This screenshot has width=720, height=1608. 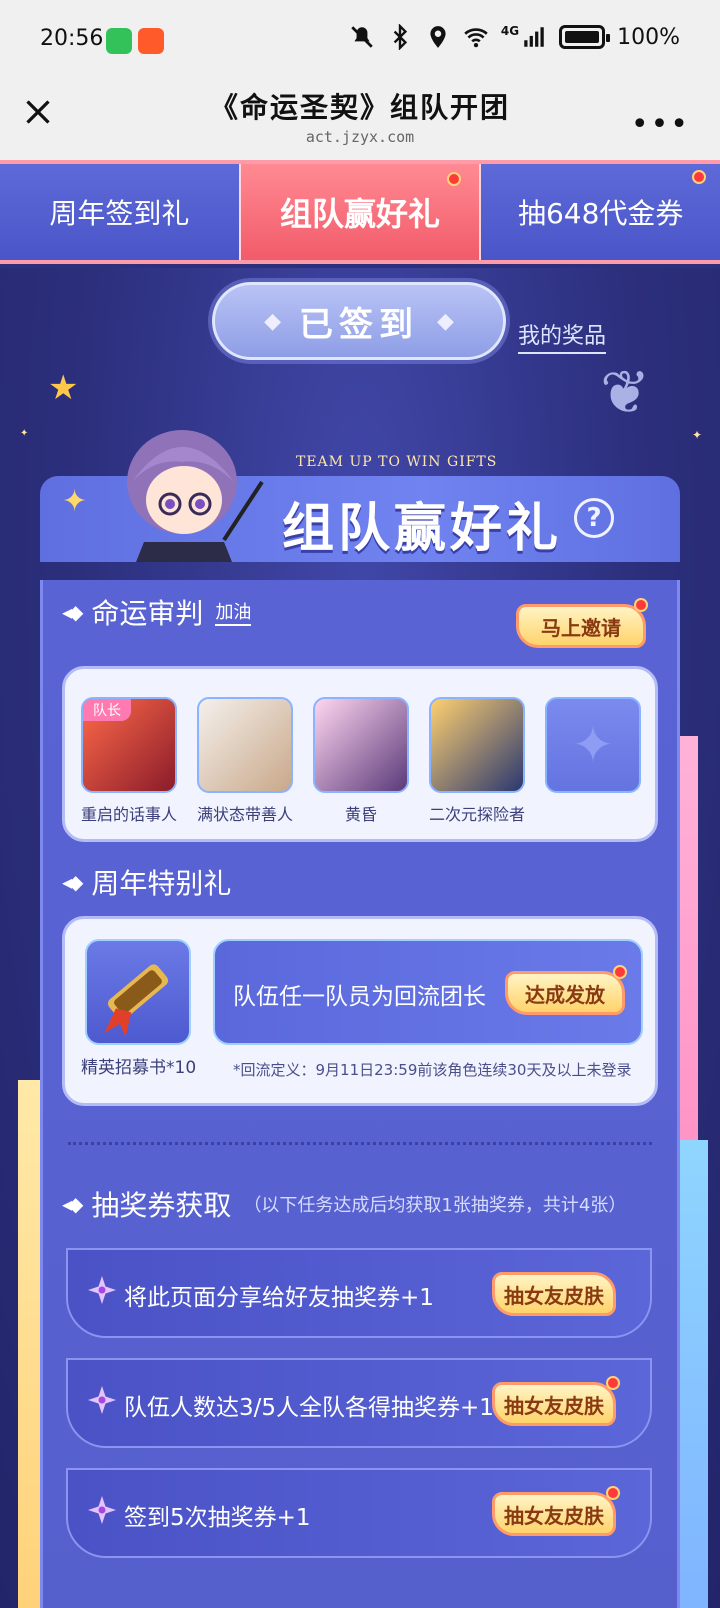 What do you see at coordinates (119, 41) in the screenshot?
I see `wechat-app-icon` at bounding box center [119, 41].